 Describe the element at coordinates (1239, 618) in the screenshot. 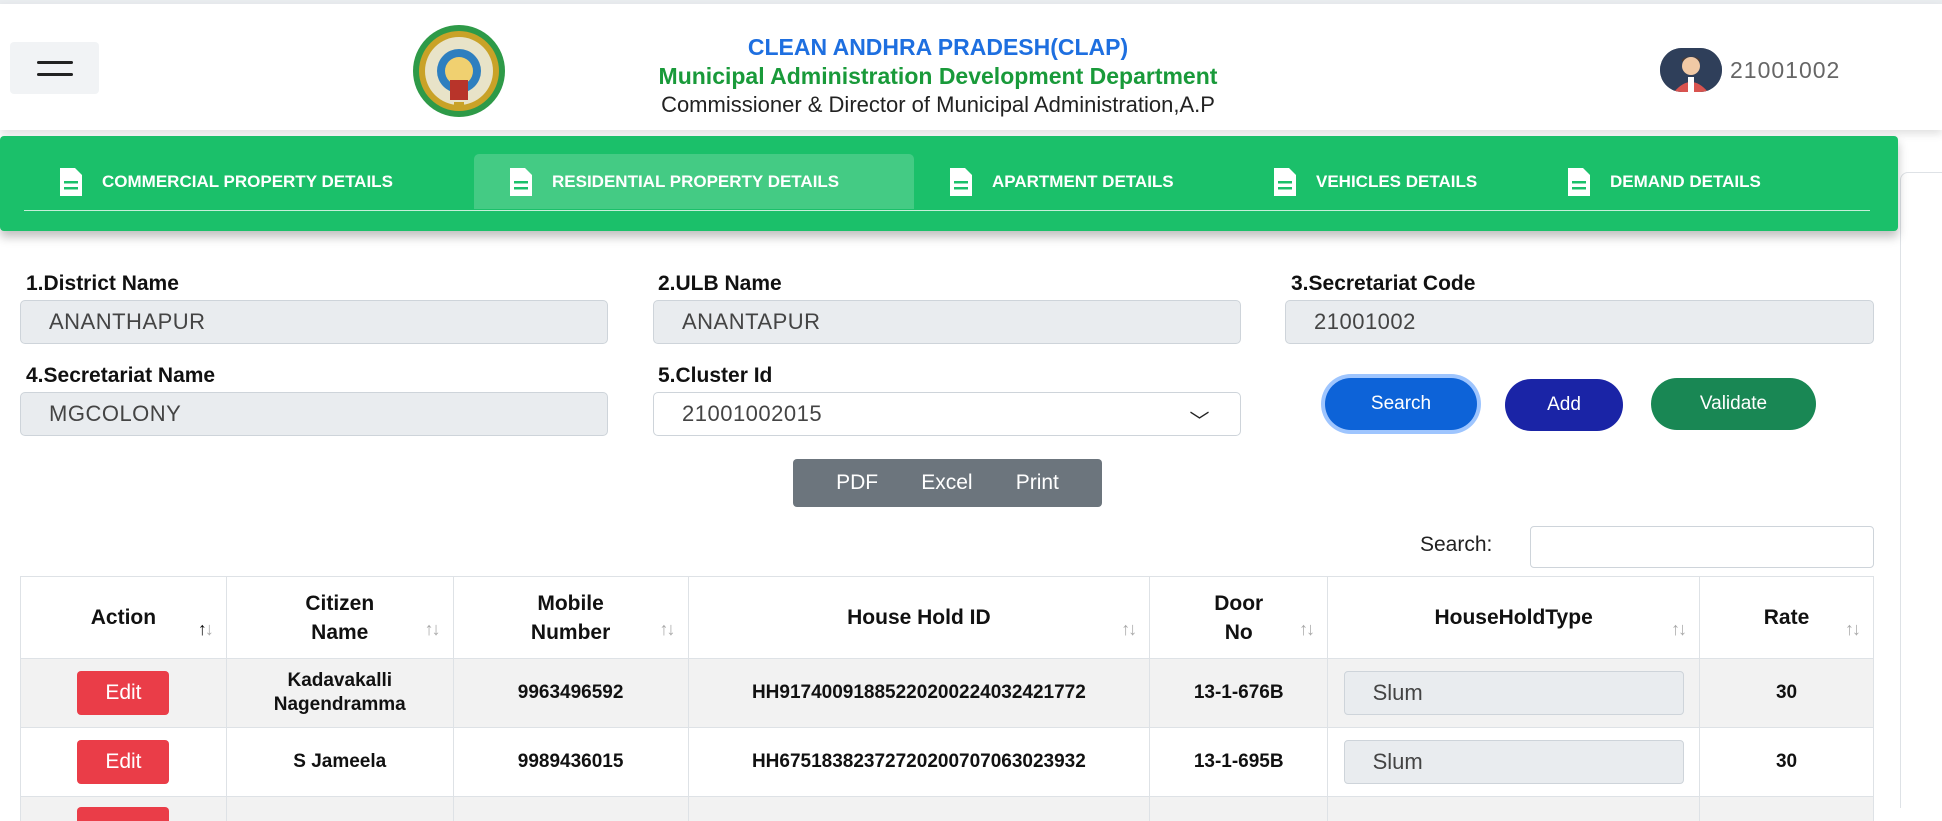

I see `column-header-door-no: DoorNo↑↓` at that location.